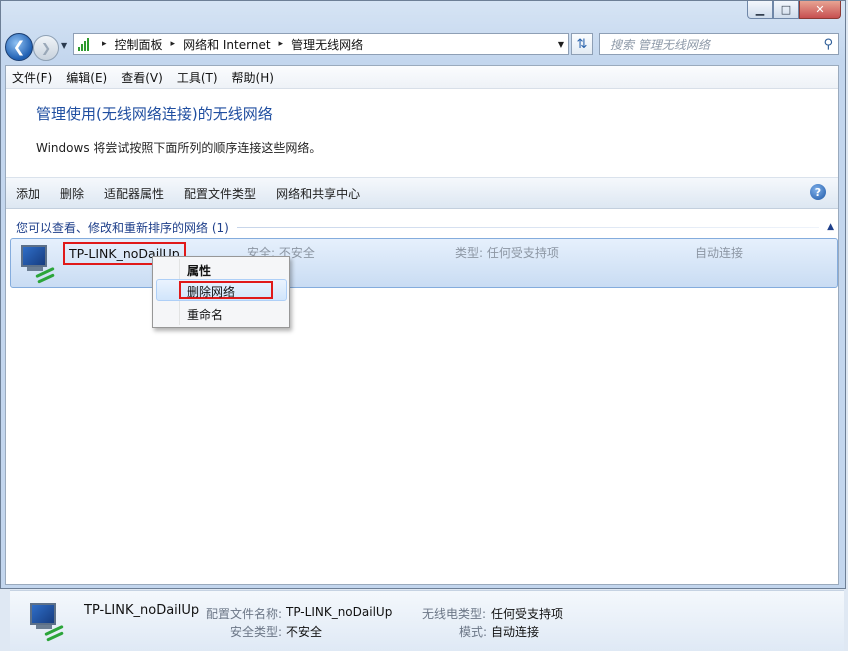 This screenshot has width=848, height=651. What do you see at coordinates (134, 193) in the screenshot?
I see `adapter-properties-button: 适配器属性` at bounding box center [134, 193].